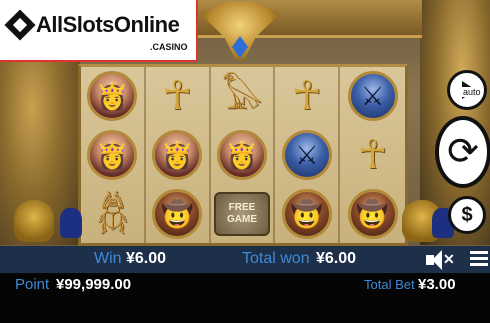 Image resolution: width=490 pixels, height=323 pixels. Describe the element at coordinates (336, 258) in the screenshot. I see `total-won-value: ¥6.00` at that location.